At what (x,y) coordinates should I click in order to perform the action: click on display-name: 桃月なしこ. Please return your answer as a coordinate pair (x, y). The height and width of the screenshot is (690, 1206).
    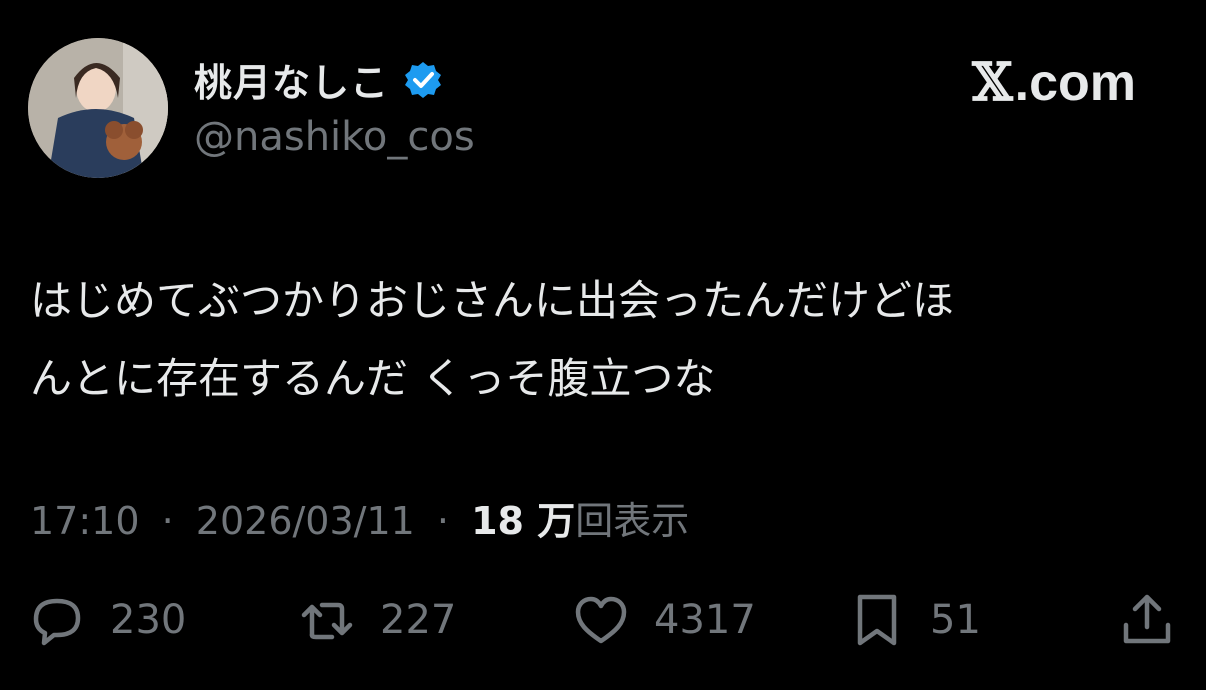
    Looking at the image, I should click on (291, 79).